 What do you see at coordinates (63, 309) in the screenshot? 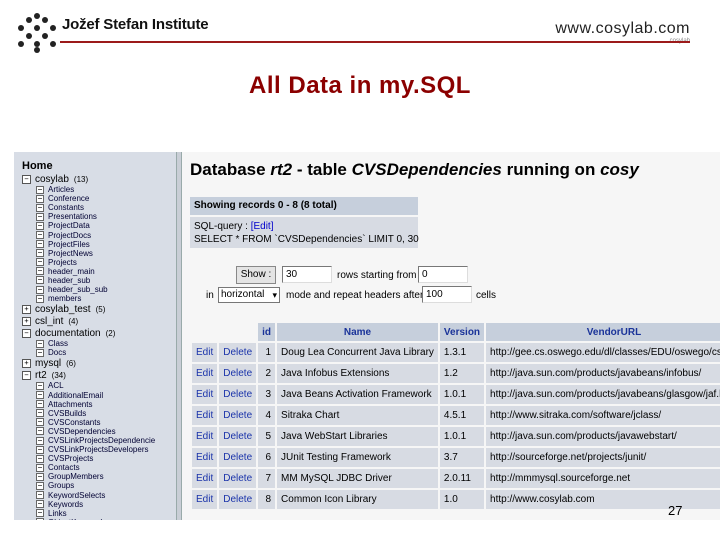
I see `database-name: cosylab_test` at bounding box center [63, 309].